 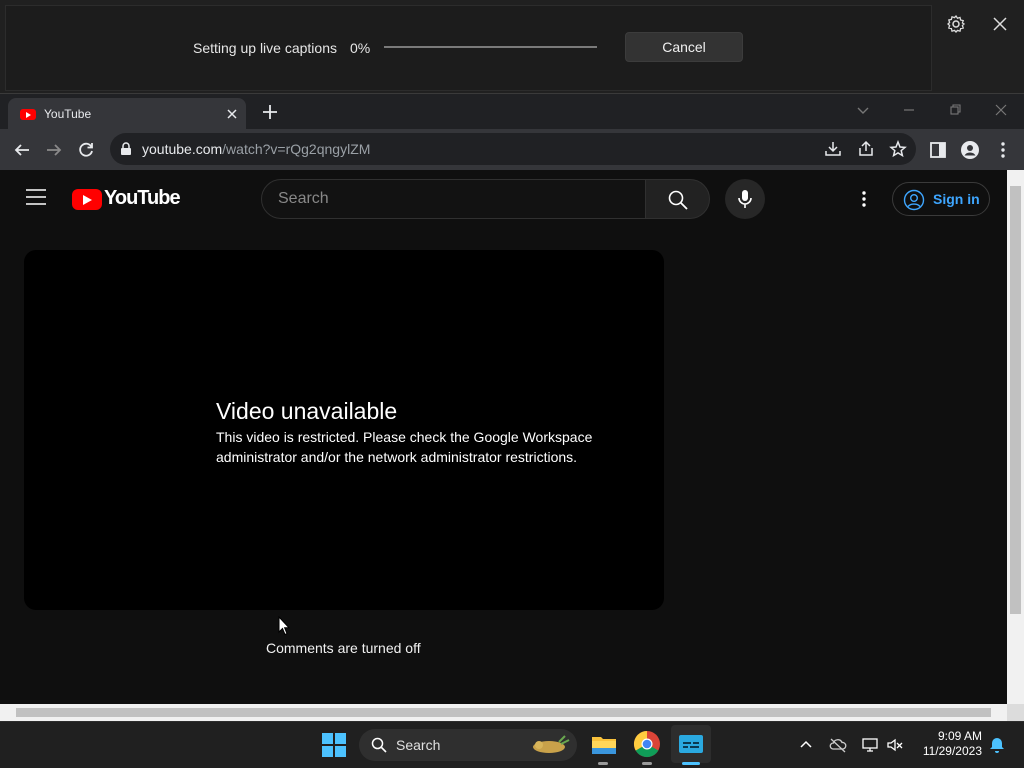 I want to click on more-options-icon, so click(x=864, y=199).